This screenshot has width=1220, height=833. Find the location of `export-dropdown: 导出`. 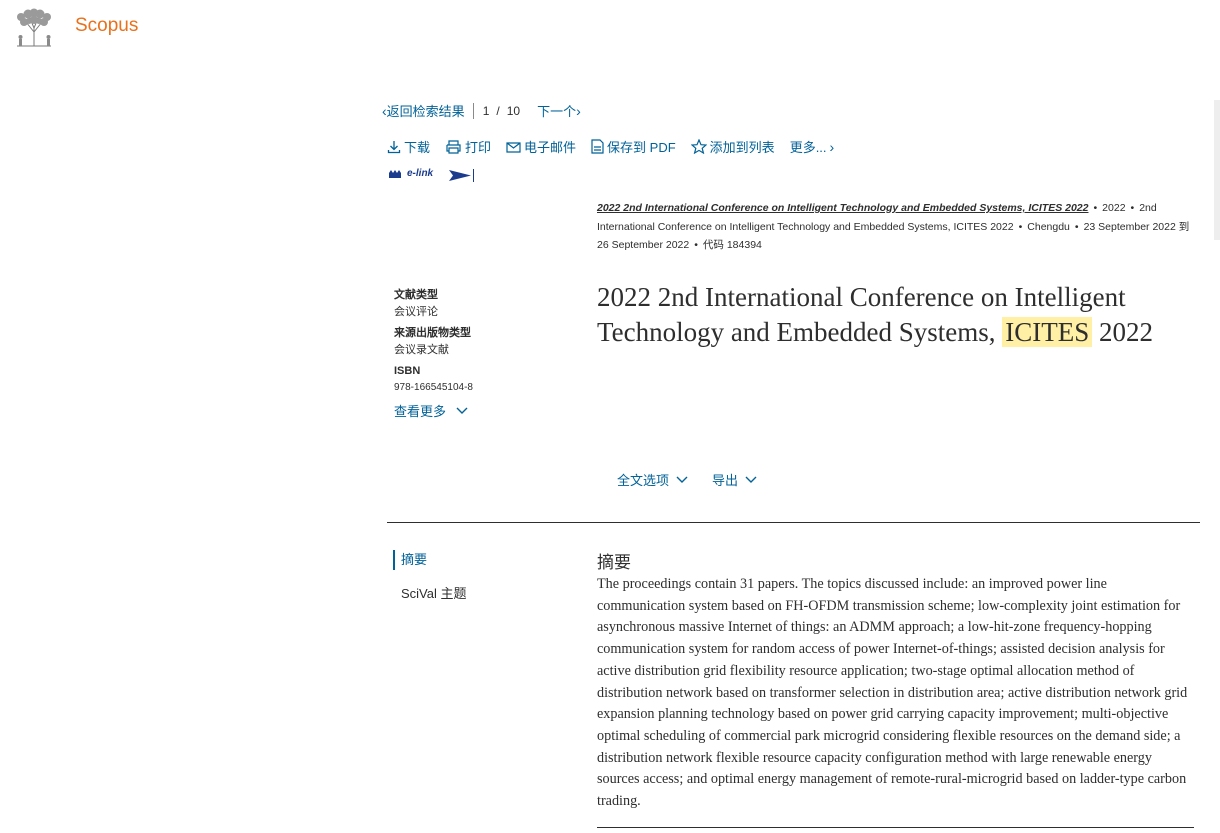

export-dropdown: 导出 is located at coordinates (734, 479).